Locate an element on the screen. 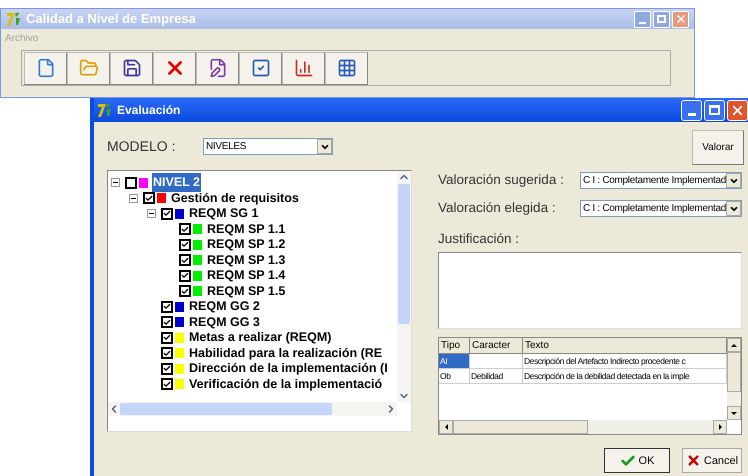 The width and height of the screenshot is (748, 476). page-icon is located at coordinates (46, 68).